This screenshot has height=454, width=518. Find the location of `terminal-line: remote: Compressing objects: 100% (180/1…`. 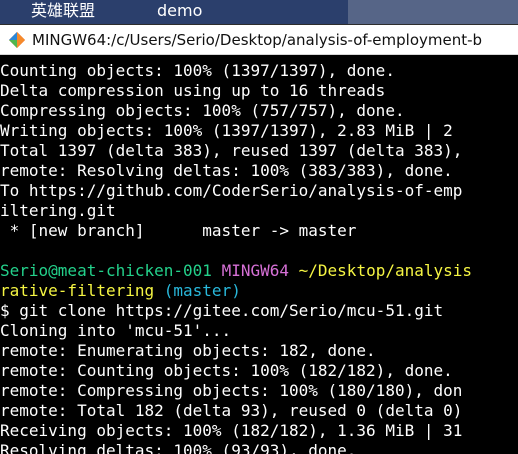

terminal-line: remote: Compressing objects: 100% (180/1… is located at coordinates (231, 390).